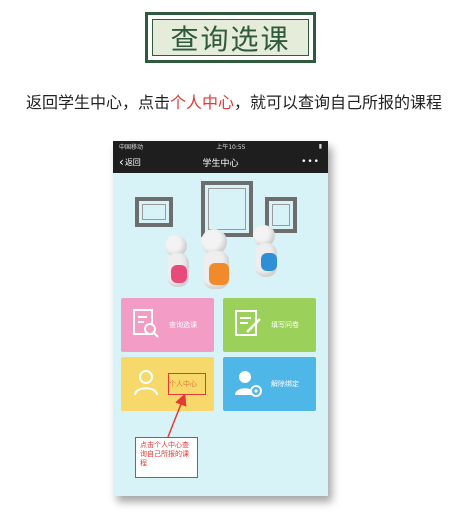 The width and height of the screenshot is (468, 524). What do you see at coordinates (338, 102) in the screenshot?
I see `instruction-suffix: ，就可以查询自己所报的课程` at bounding box center [338, 102].